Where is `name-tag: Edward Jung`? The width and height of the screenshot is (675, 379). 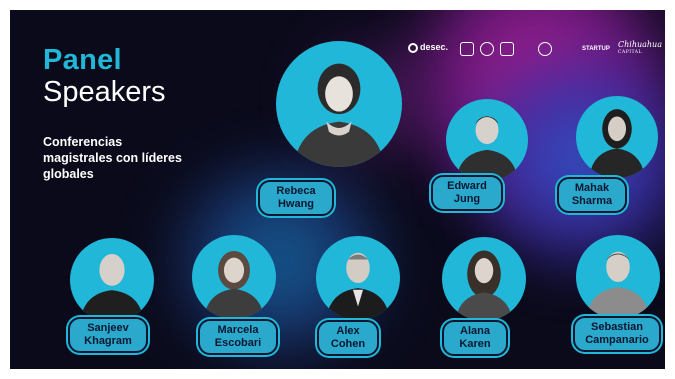
name-tag: Edward Jung is located at coordinates (467, 193).